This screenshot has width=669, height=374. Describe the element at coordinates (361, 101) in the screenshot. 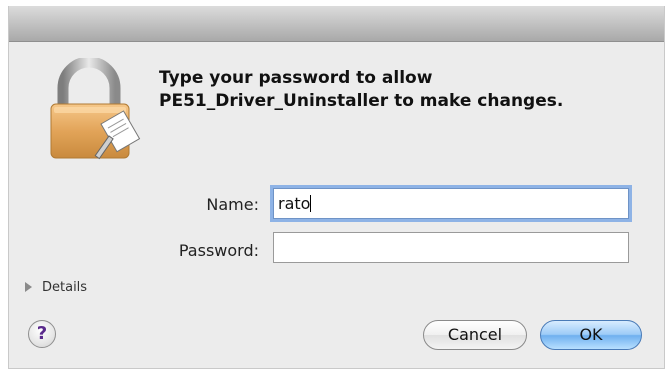

I see `auth-message-line2: PE51_Driver_Uninstaller to make changes.` at that location.